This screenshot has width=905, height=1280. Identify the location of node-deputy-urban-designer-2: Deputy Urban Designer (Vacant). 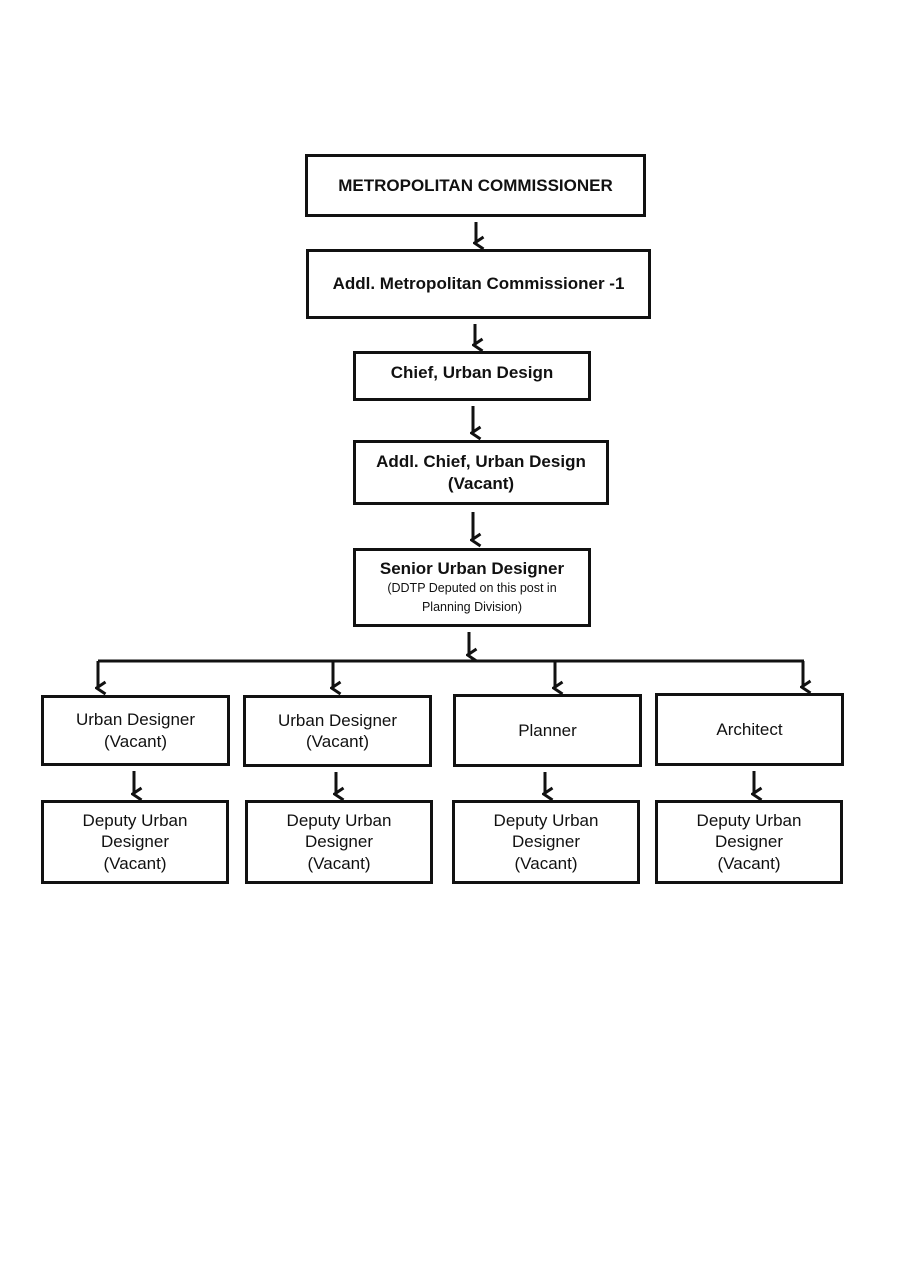
(339, 842).